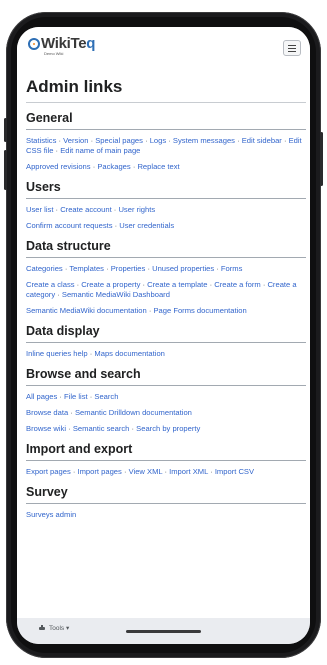 The width and height of the screenshot is (327, 665). Describe the element at coordinates (41, 140) in the screenshot. I see `admin-link: Statistics` at that location.